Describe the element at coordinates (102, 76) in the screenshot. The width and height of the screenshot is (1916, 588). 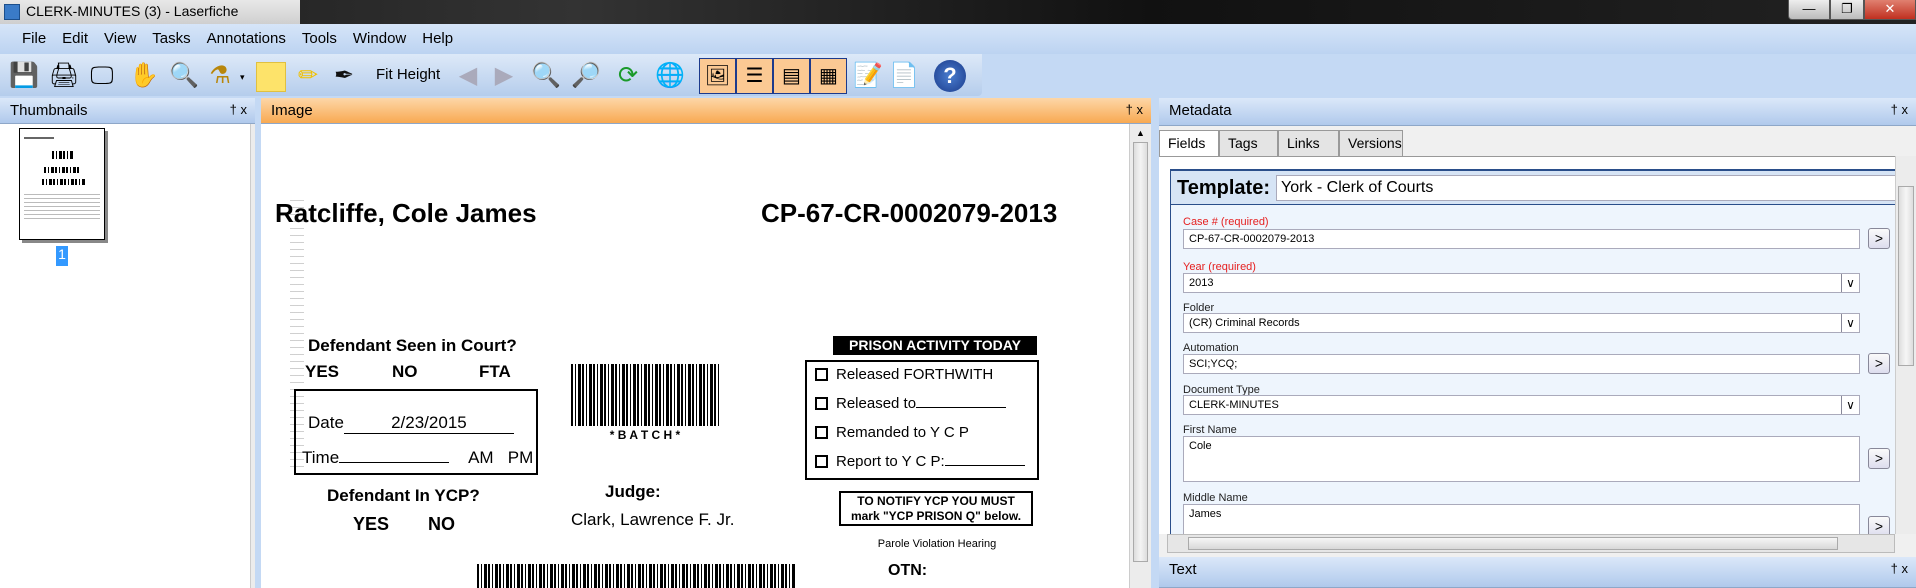
I see `scan-icon: 🖵` at that location.